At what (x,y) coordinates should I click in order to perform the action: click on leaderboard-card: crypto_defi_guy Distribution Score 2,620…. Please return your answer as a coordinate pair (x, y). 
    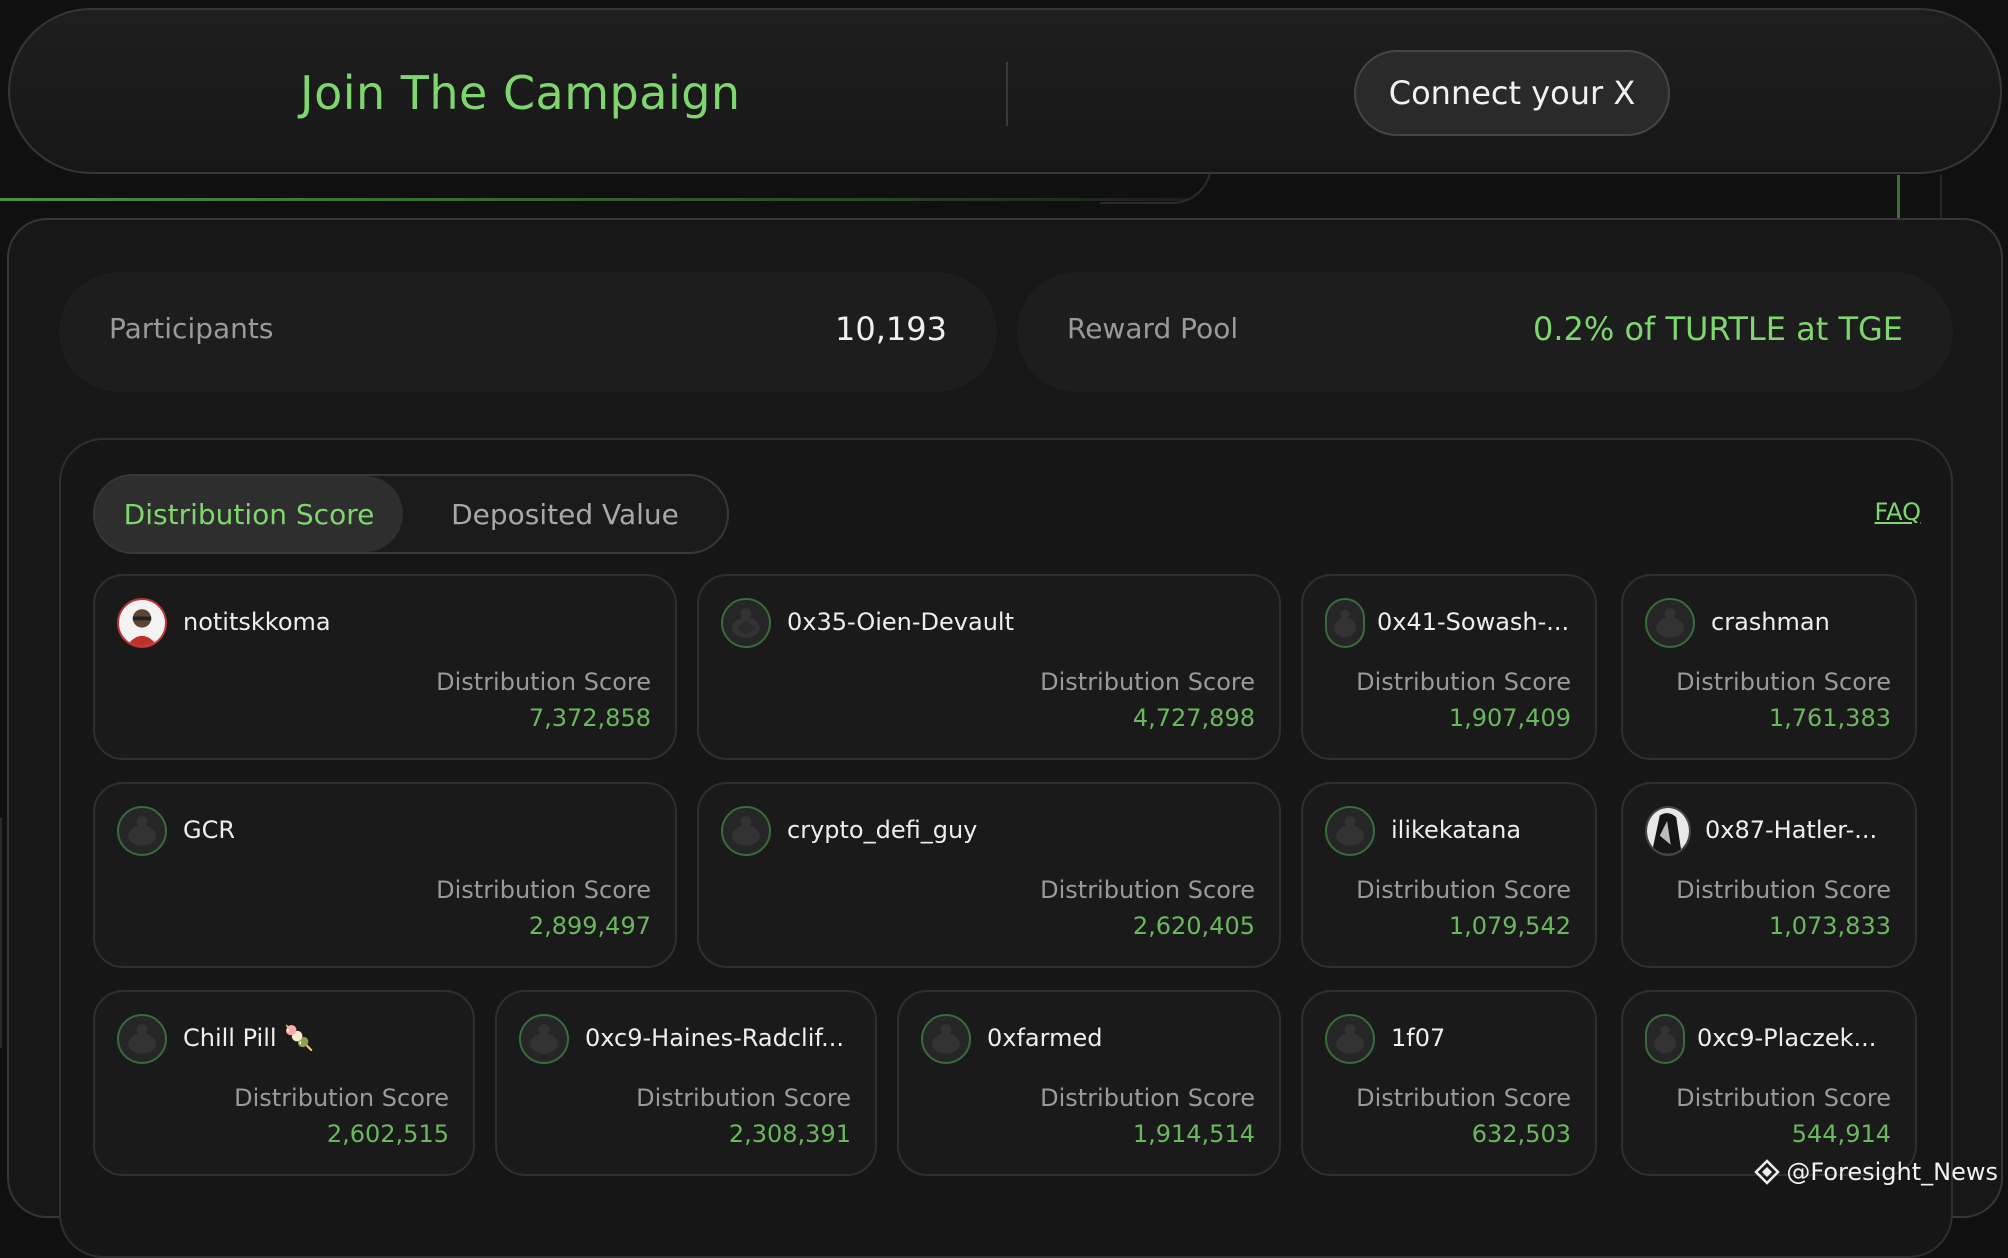
    Looking at the image, I should click on (989, 875).